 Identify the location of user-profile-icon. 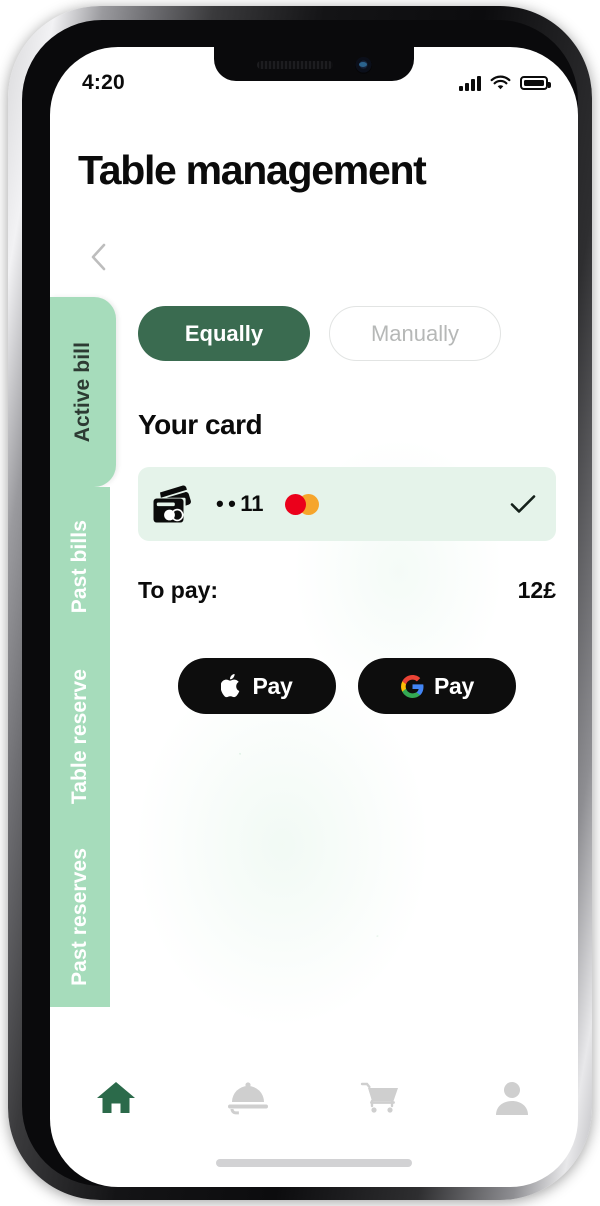
(512, 1098).